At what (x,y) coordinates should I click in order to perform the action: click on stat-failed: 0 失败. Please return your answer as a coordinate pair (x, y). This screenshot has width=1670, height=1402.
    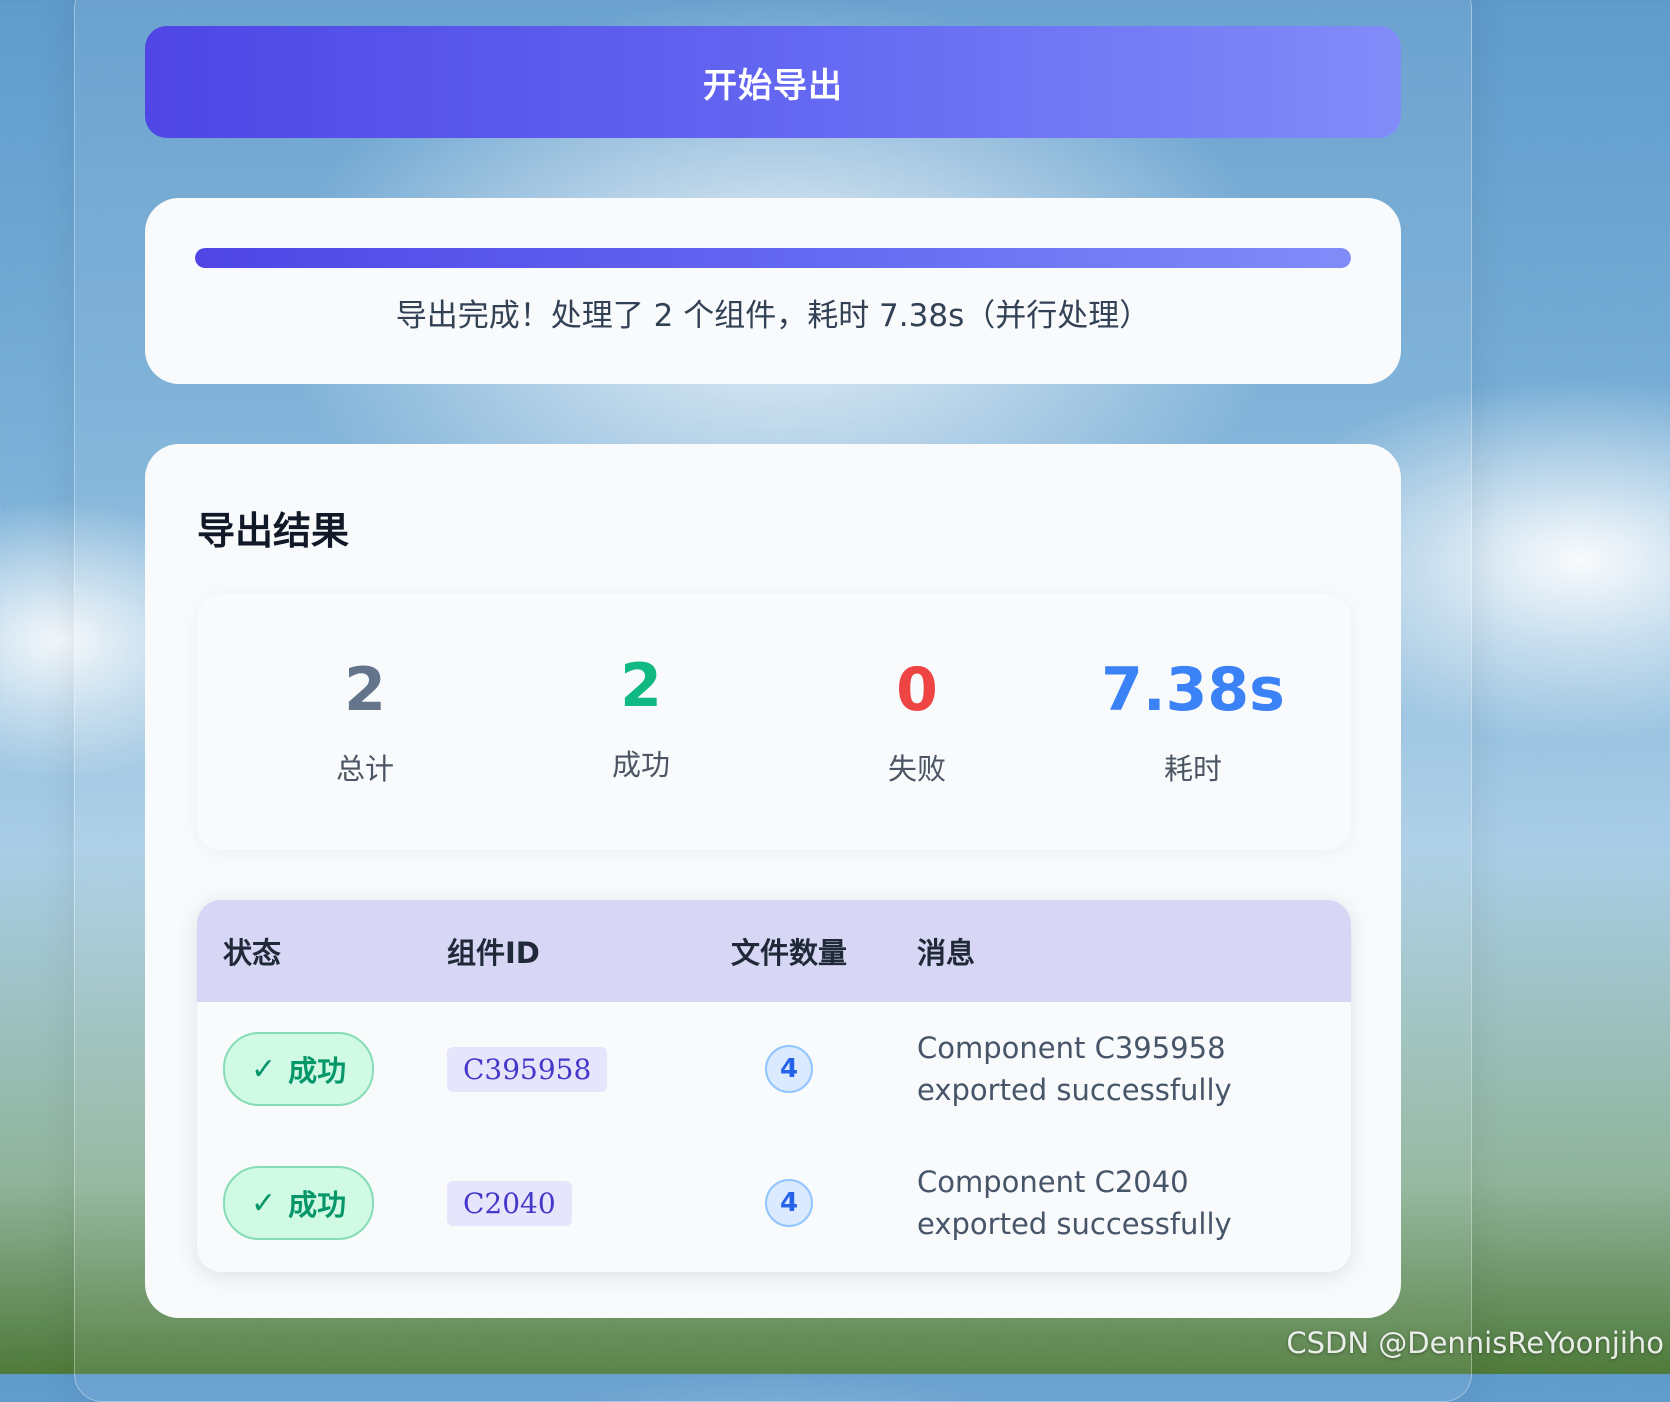
    Looking at the image, I should click on (917, 724).